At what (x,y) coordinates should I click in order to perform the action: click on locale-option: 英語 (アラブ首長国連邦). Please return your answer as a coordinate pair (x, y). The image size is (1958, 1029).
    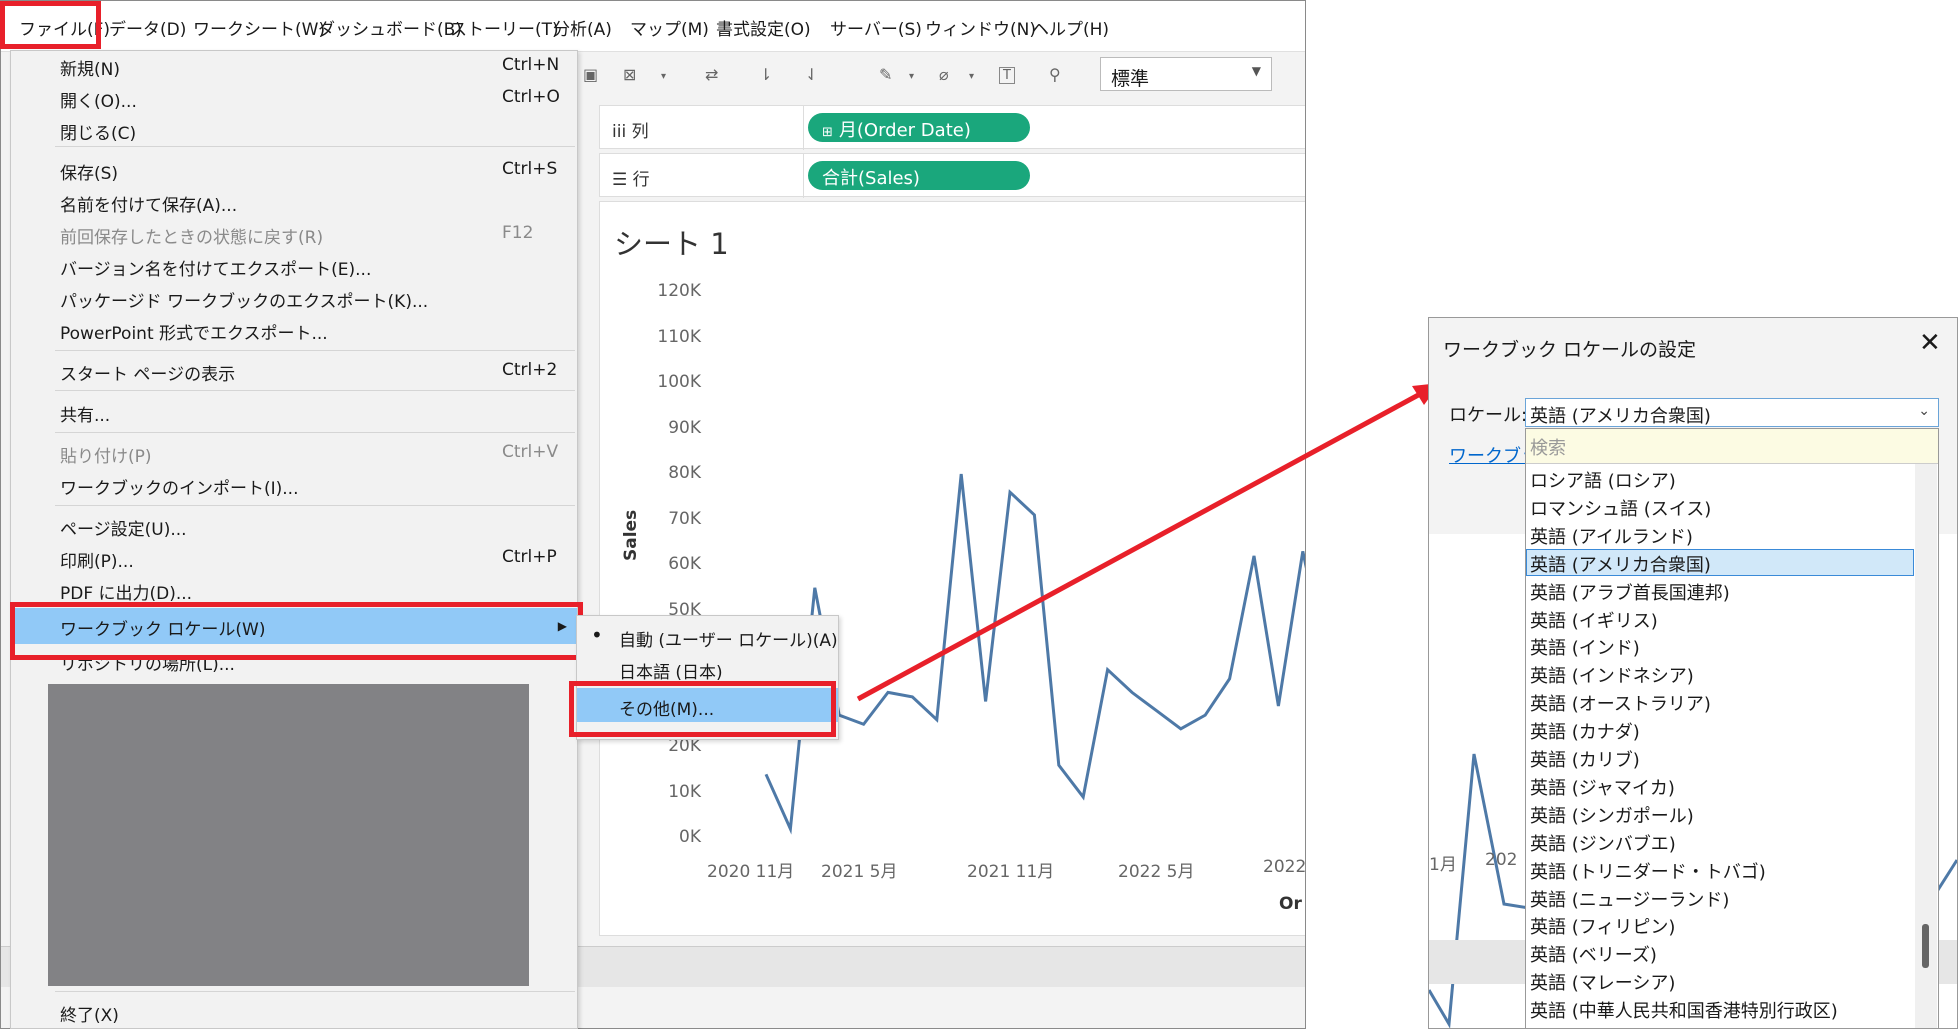
    Looking at the image, I should click on (1720, 590).